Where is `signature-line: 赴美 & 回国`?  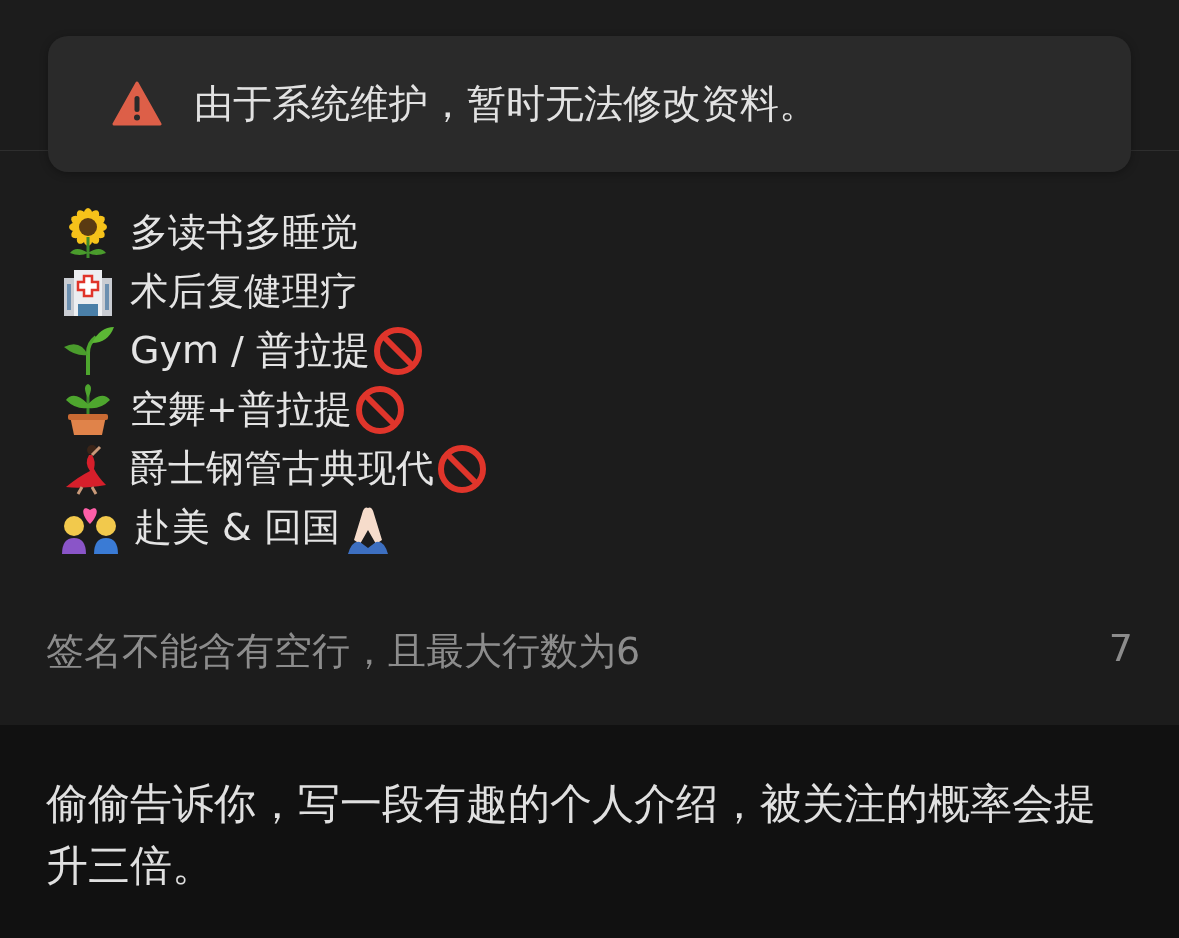 signature-line: 赴美 & 回国 is located at coordinates (237, 527).